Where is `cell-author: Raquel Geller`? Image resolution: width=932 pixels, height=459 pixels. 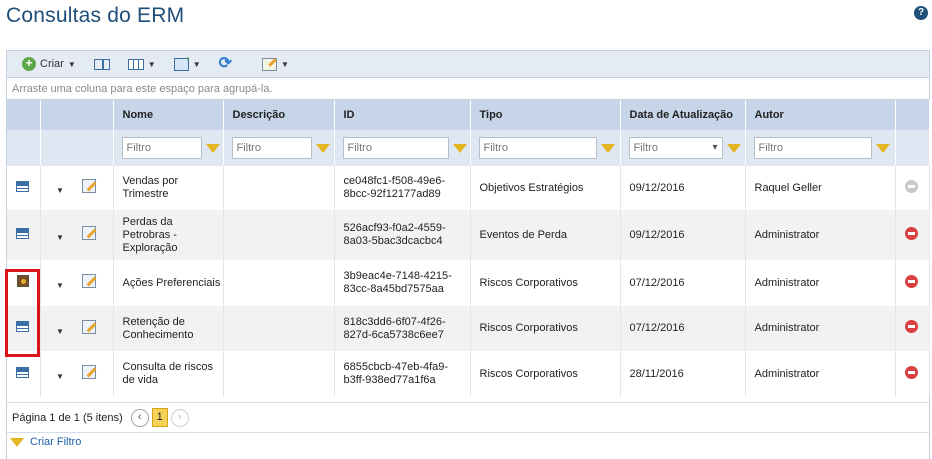 cell-author: Raquel Geller is located at coordinates (820, 188).